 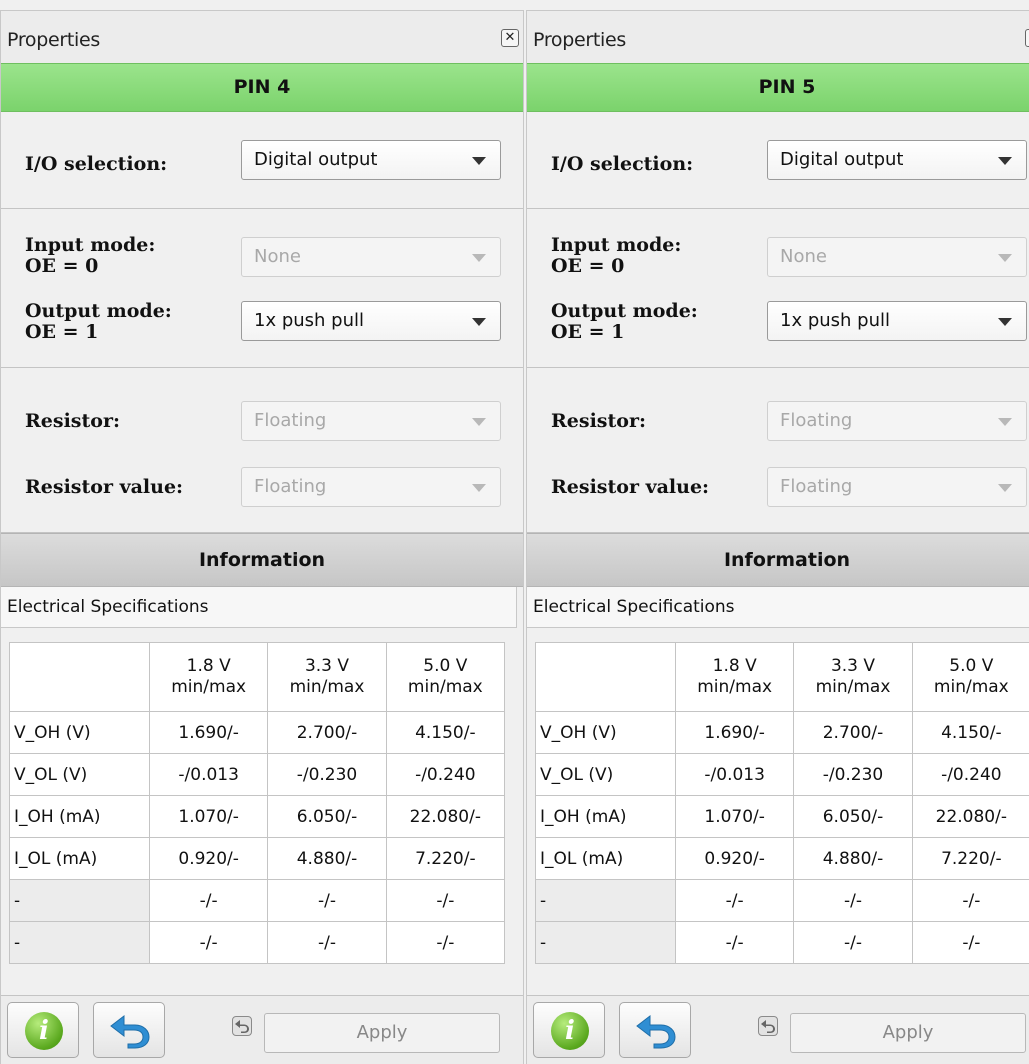 I want to click on table-row: I_OH (mA) 1.070/- 6.050/- 22.080/-, so click(x=782, y=816).